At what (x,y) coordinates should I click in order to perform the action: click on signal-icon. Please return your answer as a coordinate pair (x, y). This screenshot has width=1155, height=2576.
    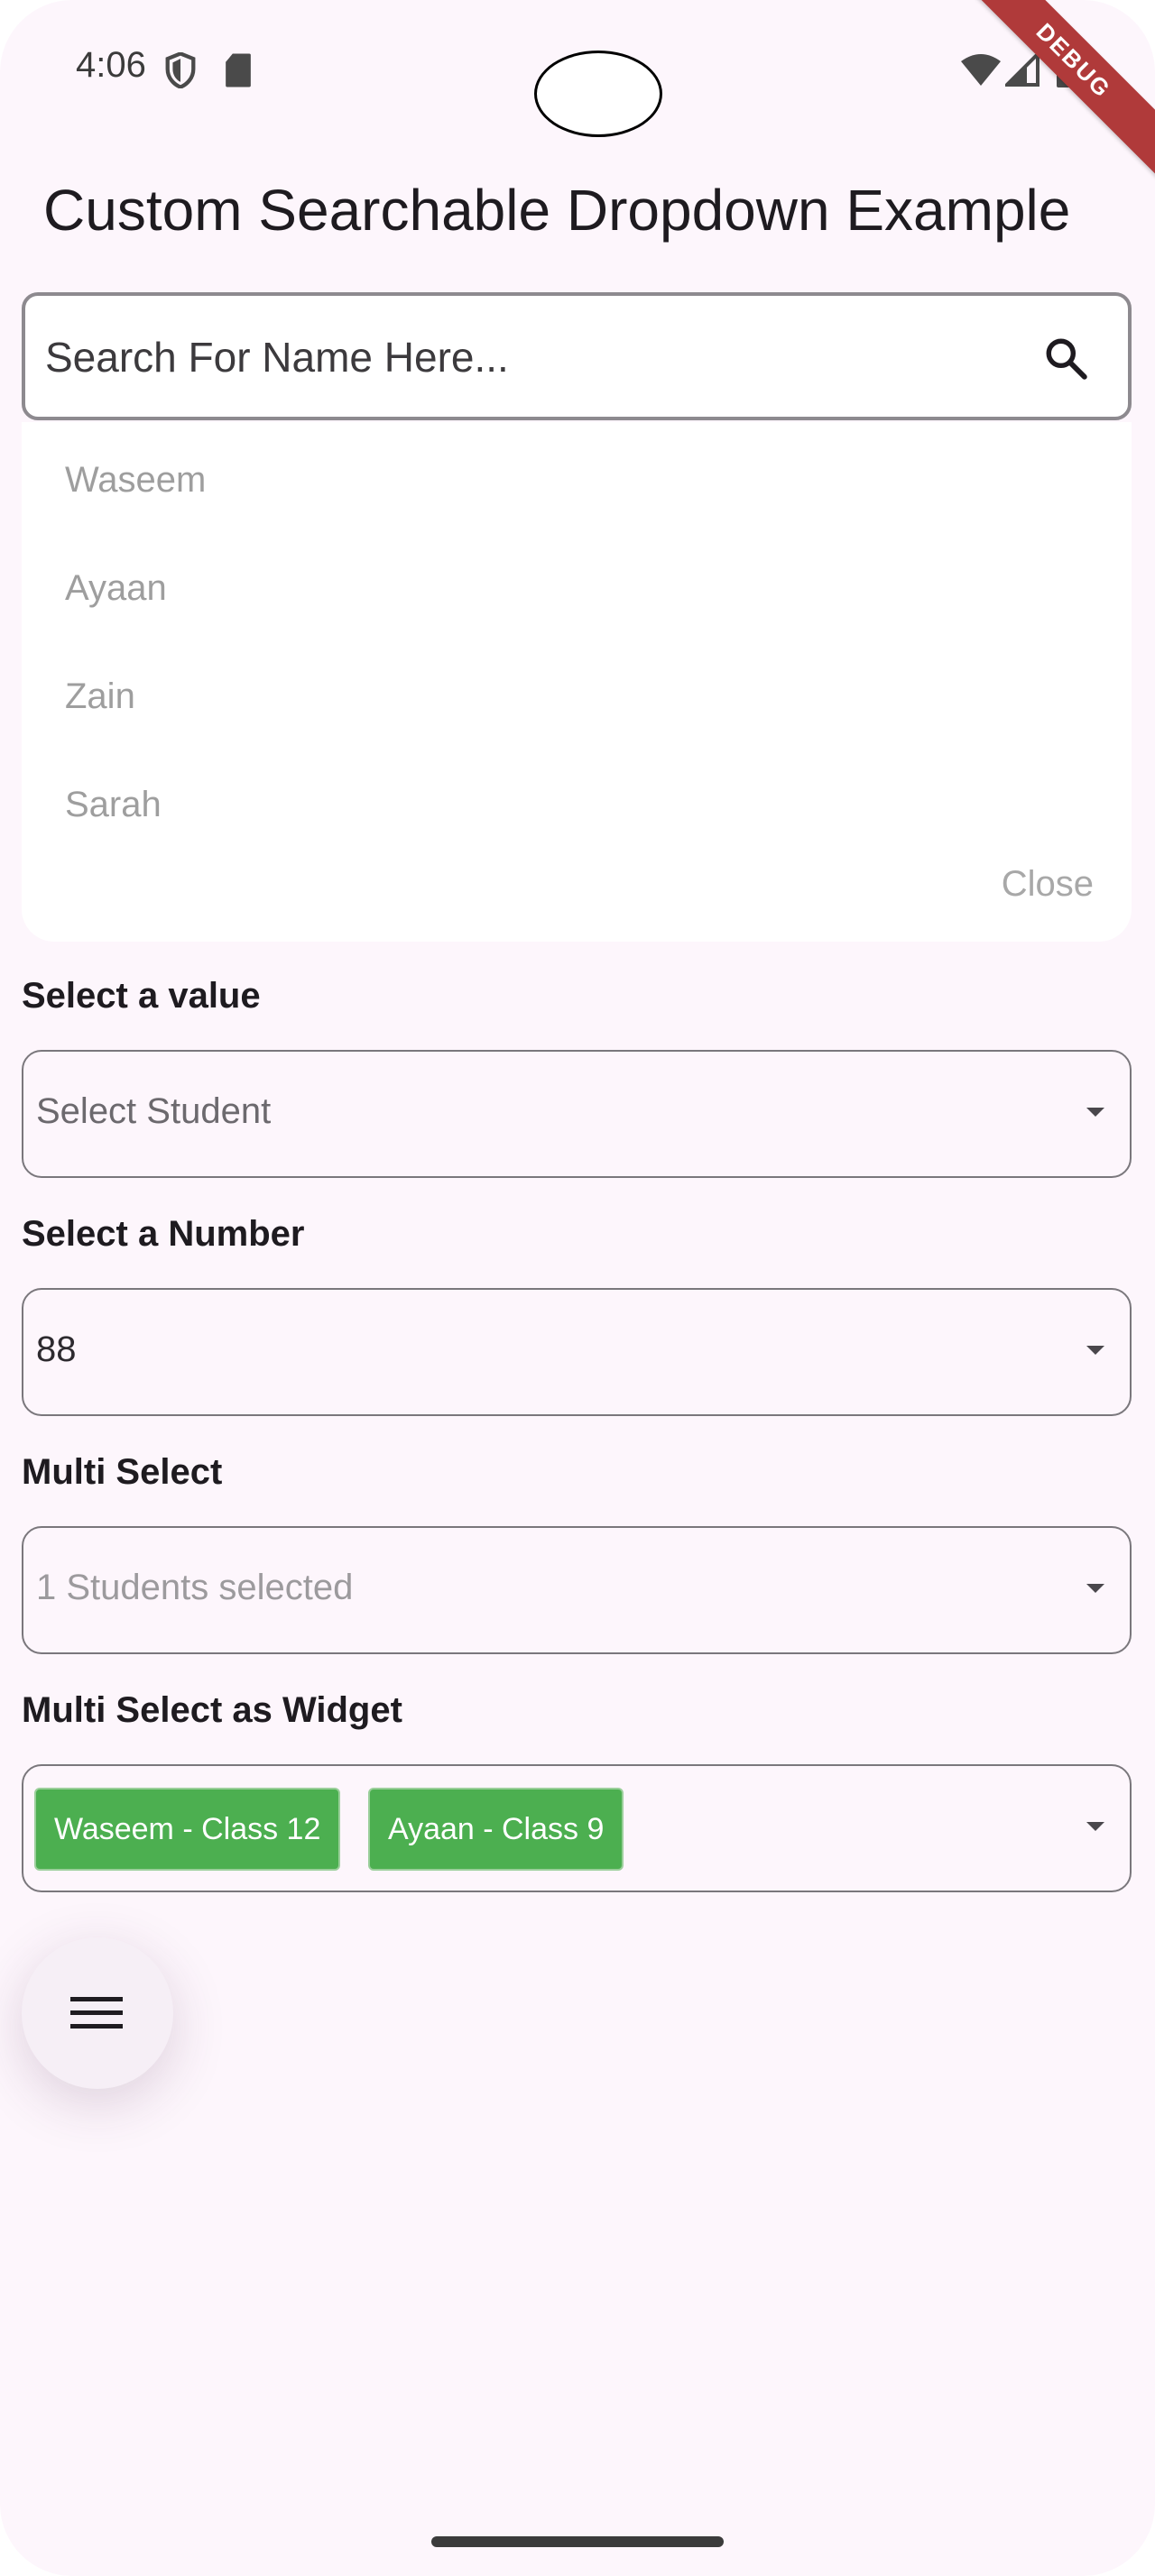
    Looking at the image, I should click on (1022, 69).